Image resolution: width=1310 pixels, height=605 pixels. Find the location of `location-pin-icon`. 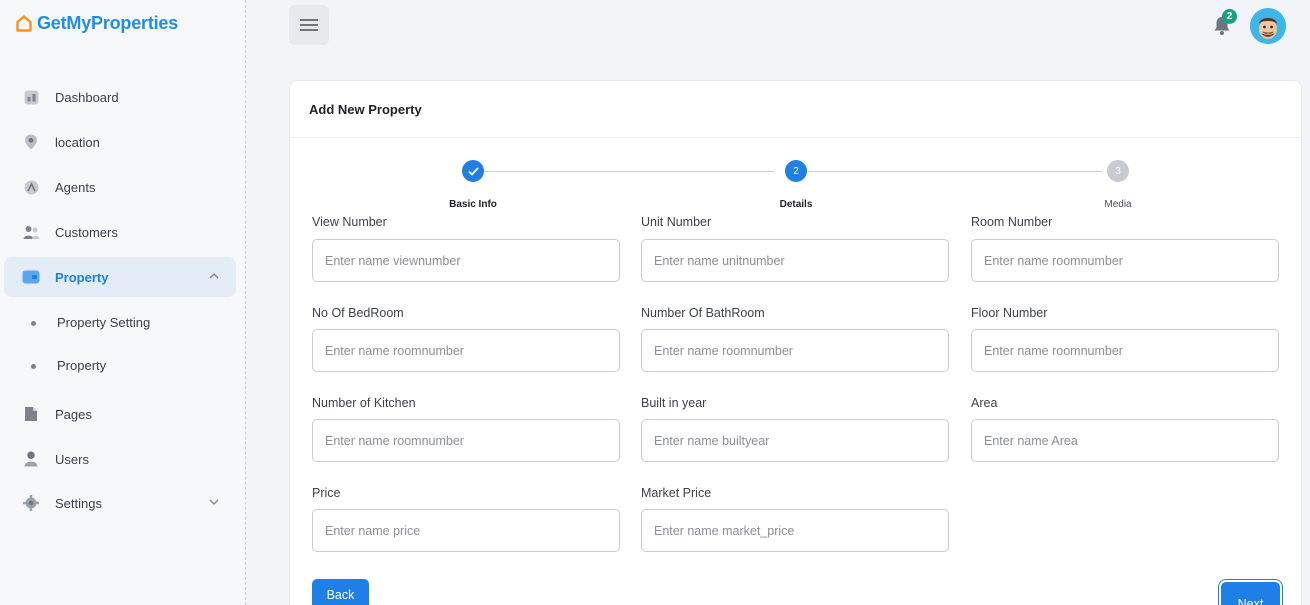

location-pin-icon is located at coordinates (31, 142).